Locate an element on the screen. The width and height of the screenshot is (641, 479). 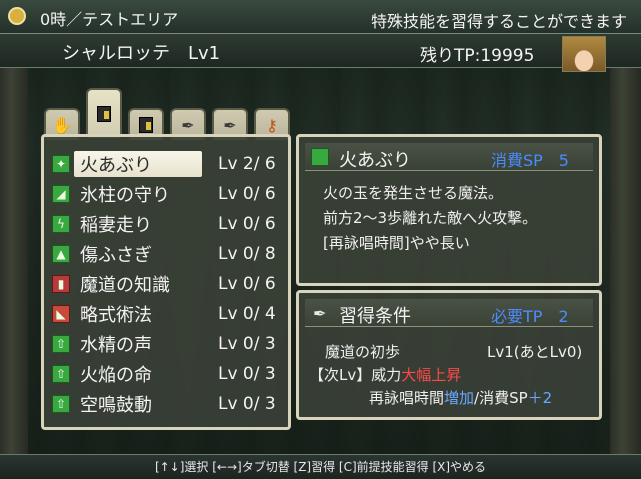
fire-skill-icon: ✦ is located at coordinates (61, 164).